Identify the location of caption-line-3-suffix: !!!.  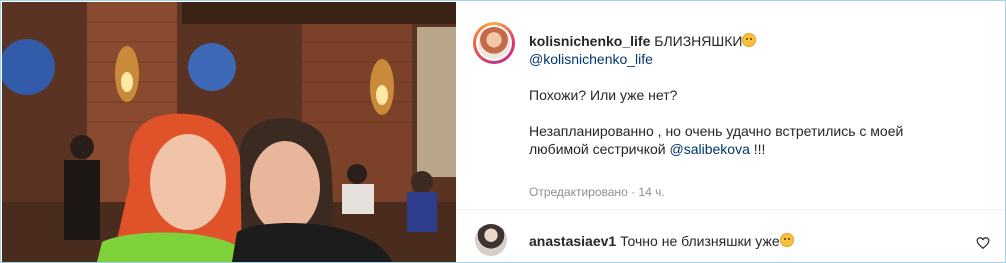
(757, 149).